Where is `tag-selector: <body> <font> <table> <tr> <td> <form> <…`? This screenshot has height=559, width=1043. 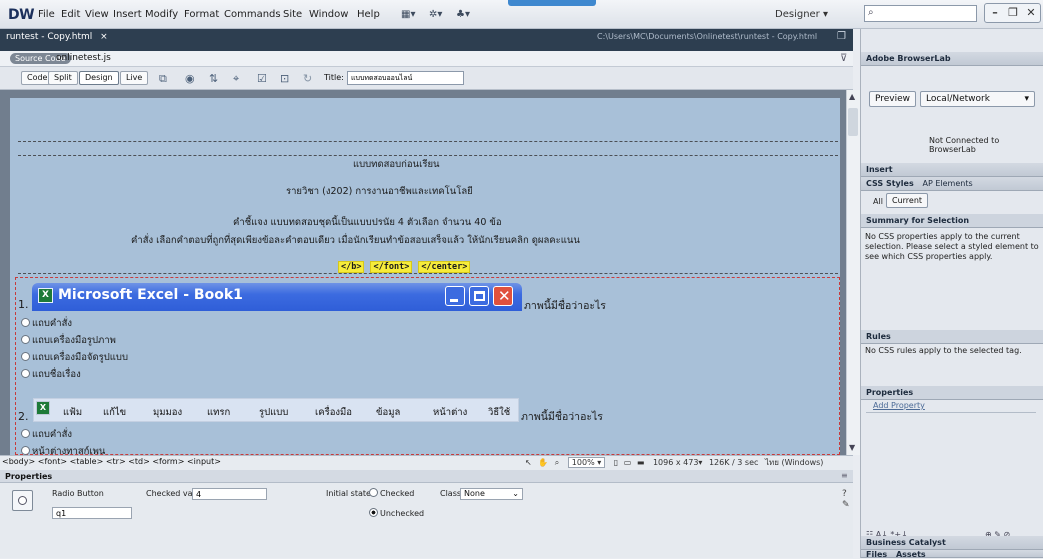 tag-selector: <body> <font> <table> <tr> <td> <form> <… is located at coordinates (111, 461).